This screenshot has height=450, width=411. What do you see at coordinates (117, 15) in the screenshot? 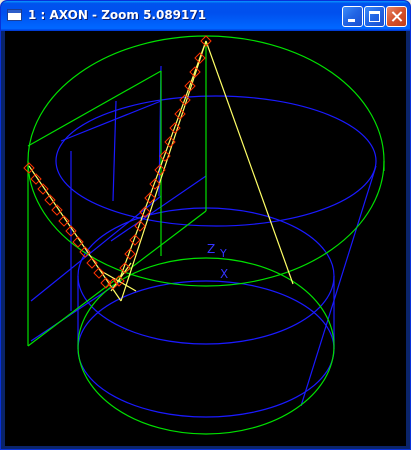
I see `window-title: 1 : AXON - Zoom 5.089171` at bounding box center [117, 15].